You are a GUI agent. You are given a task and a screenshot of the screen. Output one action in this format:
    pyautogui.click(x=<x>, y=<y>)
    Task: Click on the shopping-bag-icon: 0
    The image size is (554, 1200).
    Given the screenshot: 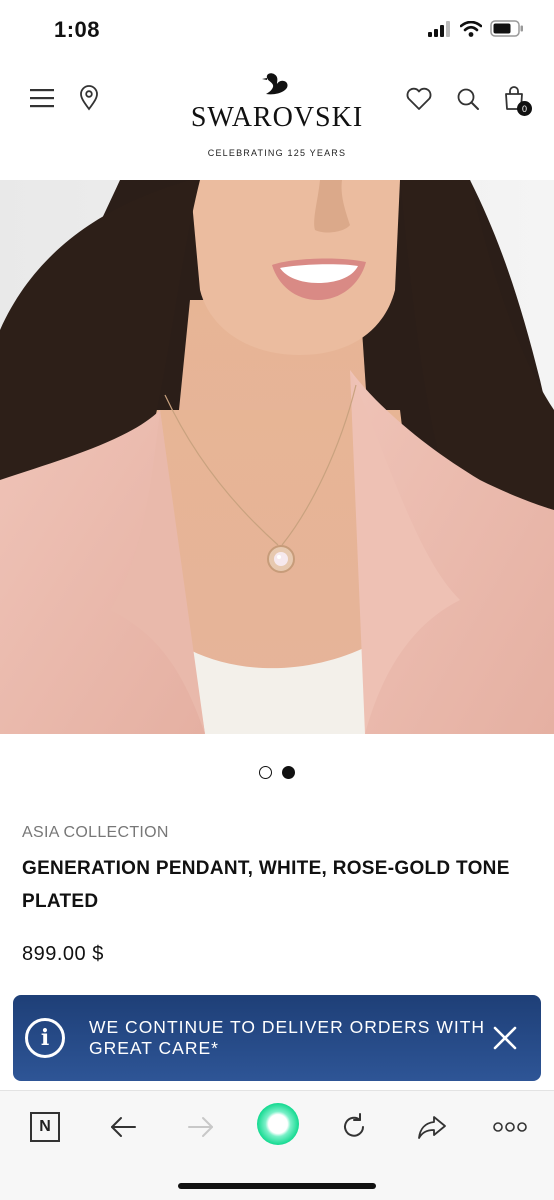 What is the action you would take?
    pyautogui.click(x=517, y=100)
    